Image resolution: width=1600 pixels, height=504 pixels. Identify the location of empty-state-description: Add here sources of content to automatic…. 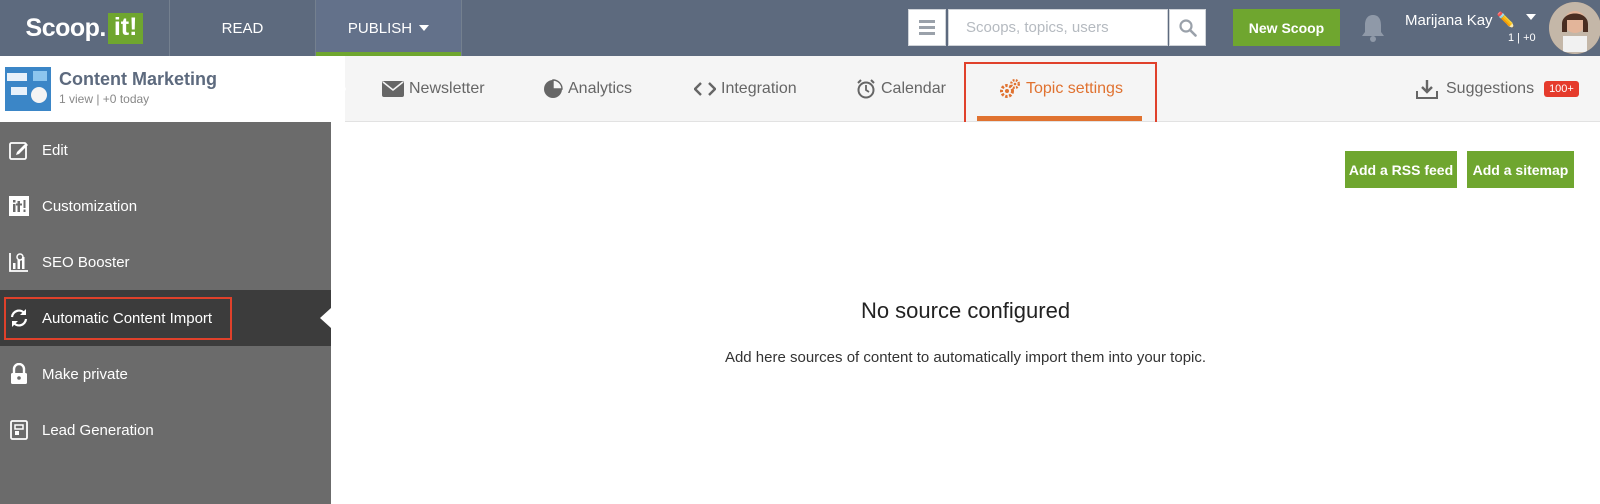
(965, 357).